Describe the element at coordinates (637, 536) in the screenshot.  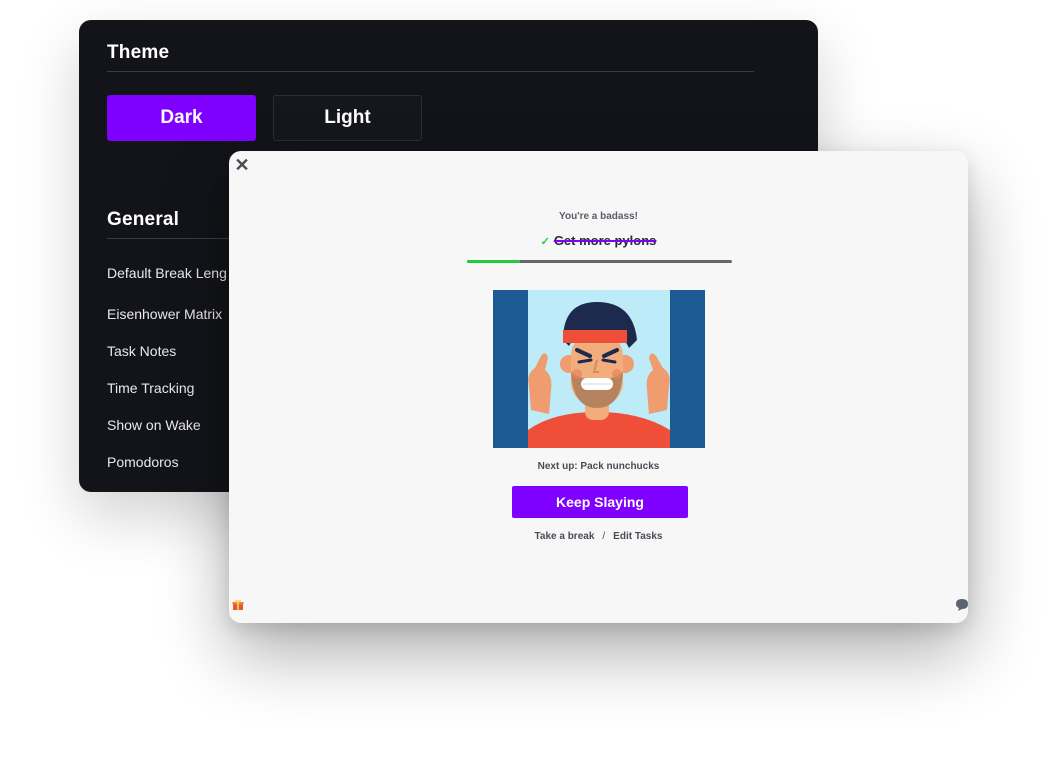
I see `edit-tasks-link: Edit Tasks` at that location.